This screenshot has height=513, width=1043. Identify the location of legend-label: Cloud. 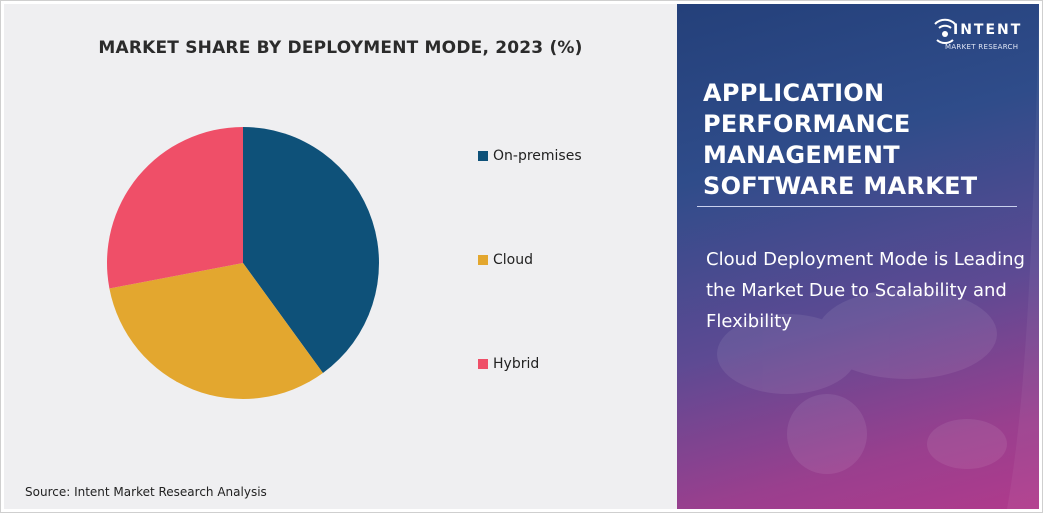
(513, 260).